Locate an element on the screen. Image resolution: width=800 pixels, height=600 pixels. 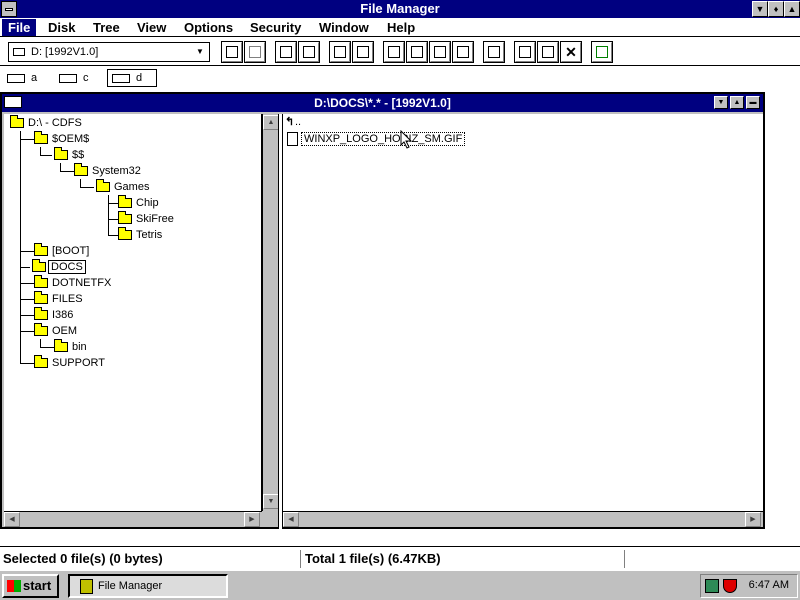
open-folder-icon is located at coordinates (39, 265).